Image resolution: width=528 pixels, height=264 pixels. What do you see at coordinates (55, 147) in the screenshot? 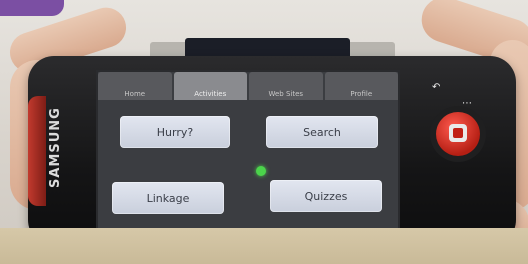
I see `device-brand: SAMSUNG` at bounding box center [55, 147].